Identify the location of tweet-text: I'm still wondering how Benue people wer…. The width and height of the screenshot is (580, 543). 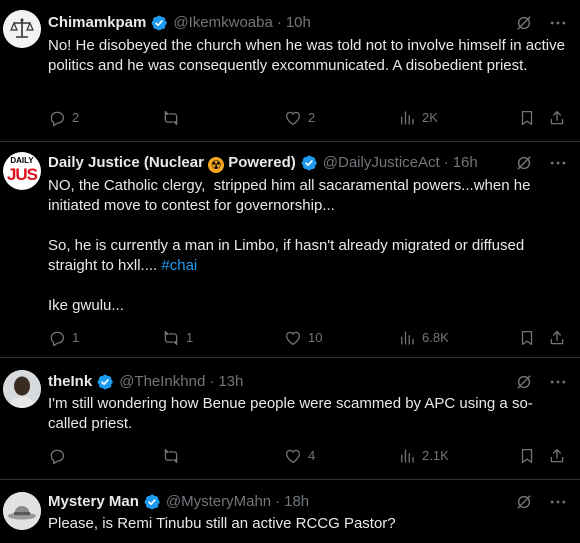
(290, 413).